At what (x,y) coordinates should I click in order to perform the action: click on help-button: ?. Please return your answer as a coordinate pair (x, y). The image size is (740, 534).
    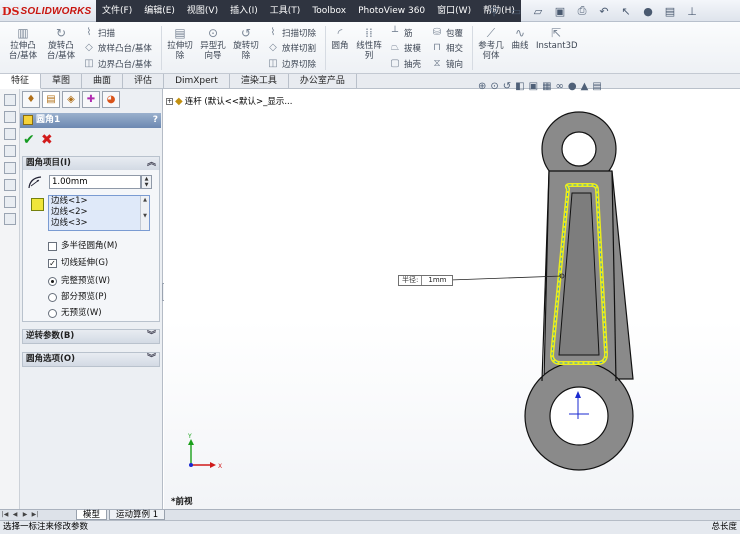
    Looking at the image, I should click on (155, 120).